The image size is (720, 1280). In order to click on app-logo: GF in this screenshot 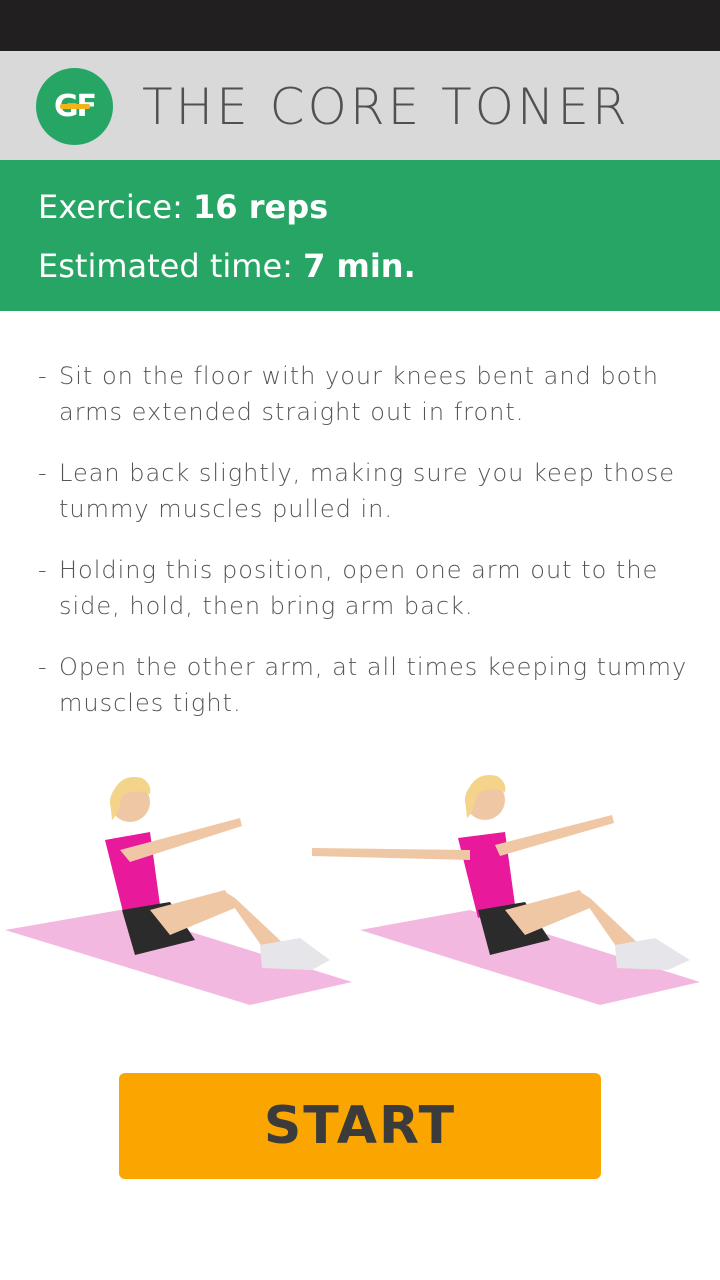, I will do `click(74, 106)`.